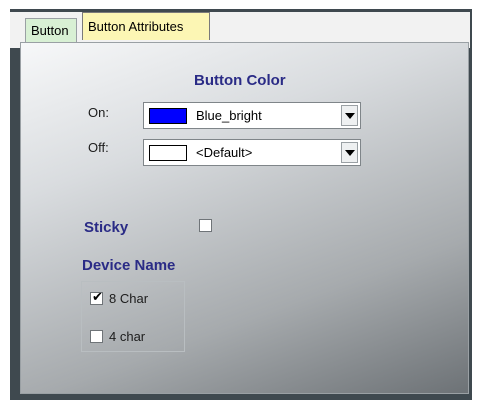 The width and height of the screenshot is (477, 406). I want to click on off-color-select: <Default>, so click(252, 152).